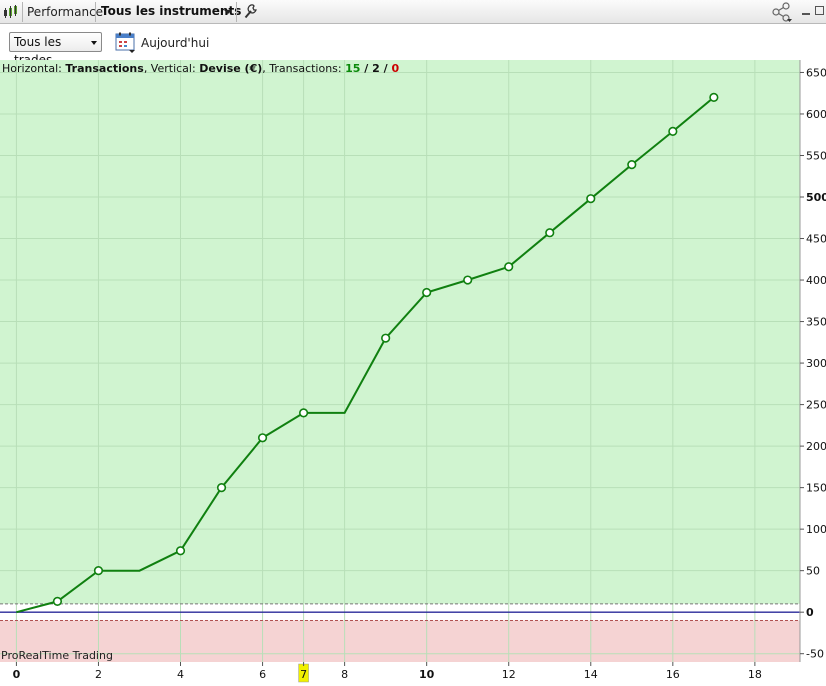 This screenshot has width=826, height=686. I want to click on winning-count: 15, so click(353, 68).